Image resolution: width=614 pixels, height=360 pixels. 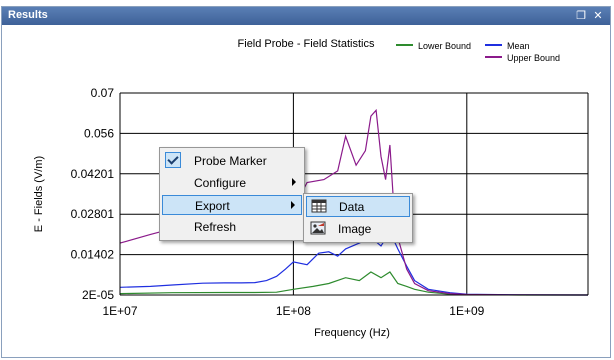 What do you see at coordinates (358, 218) in the screenshot?
I see `export-submenu: Data Image` at bounding box center [358, 218].